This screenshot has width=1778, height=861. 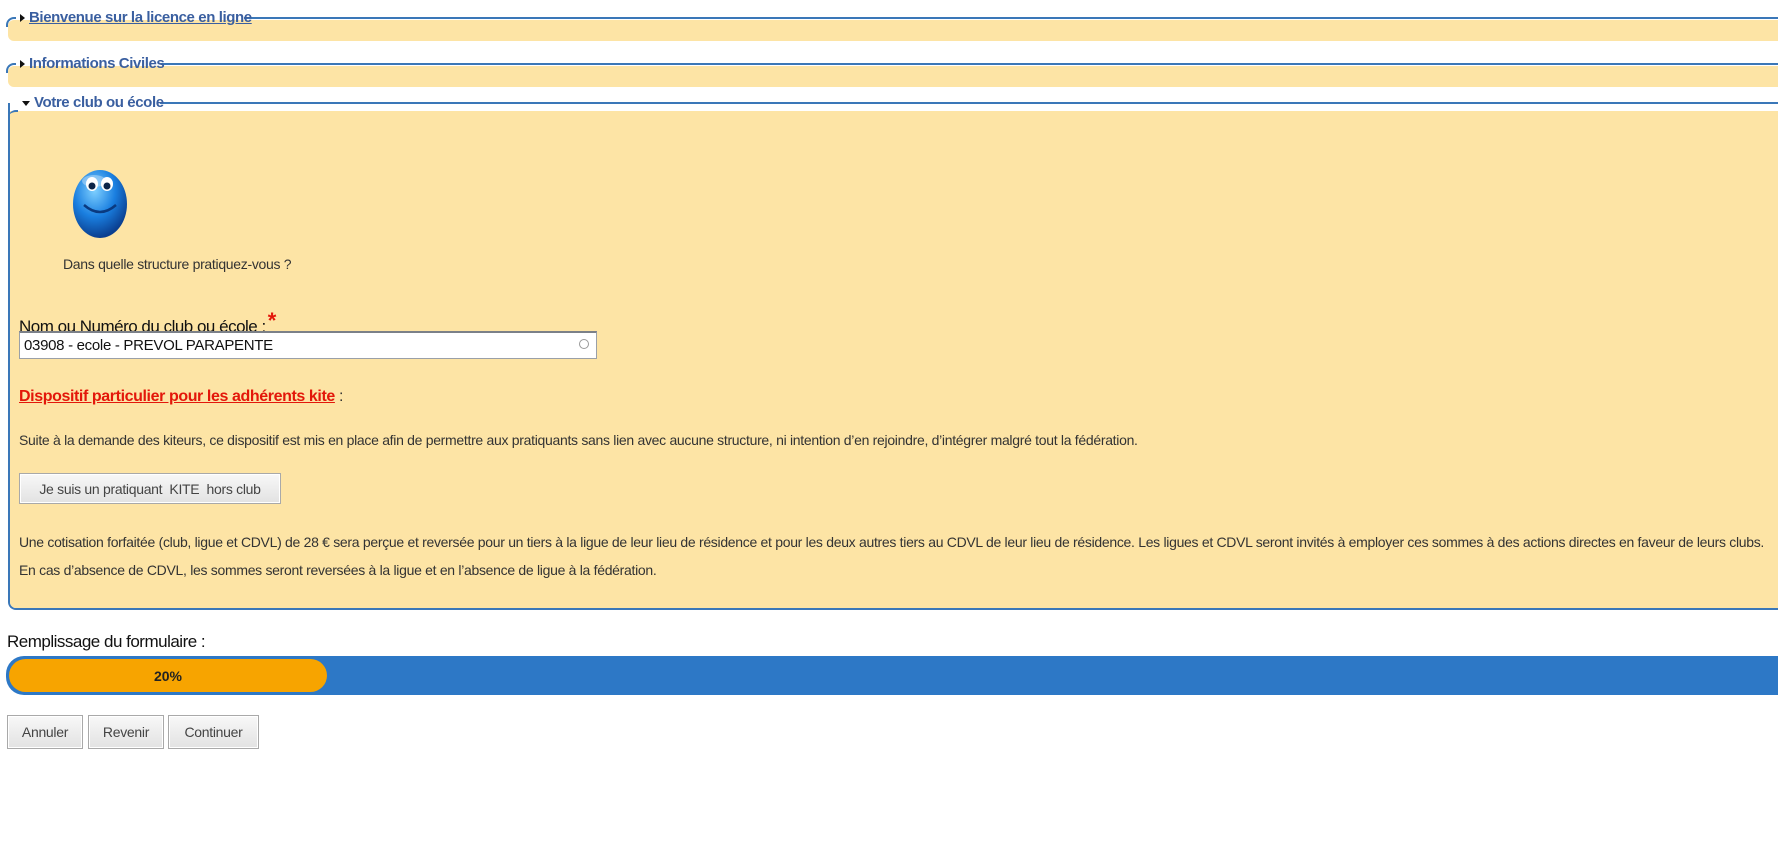 What do you see at coordinates (126, 732) in the screenshot?
I see `back-button: Revenir` at bounding box center [126, 732].